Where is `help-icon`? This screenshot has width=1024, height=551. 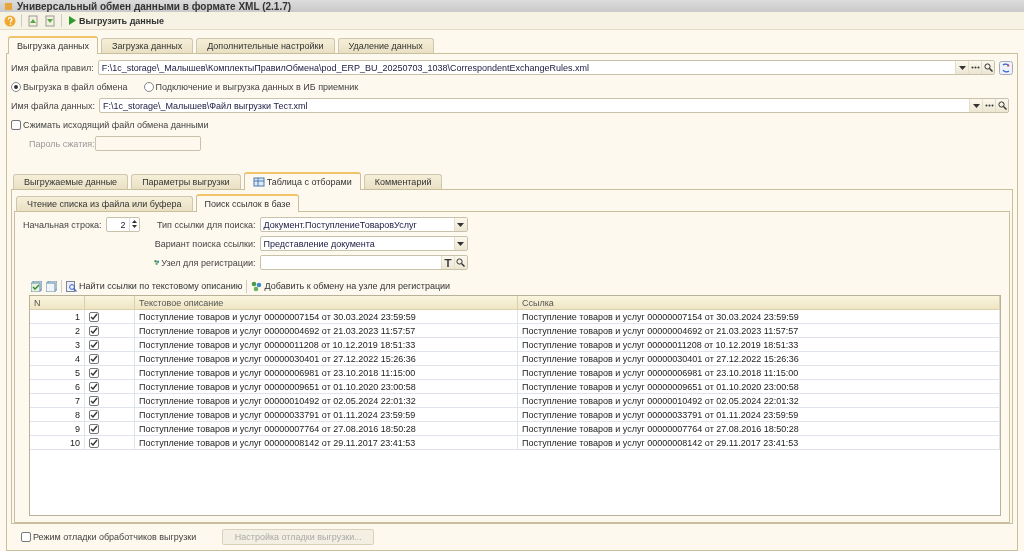
help-icon is located at coordinates (10, 20).